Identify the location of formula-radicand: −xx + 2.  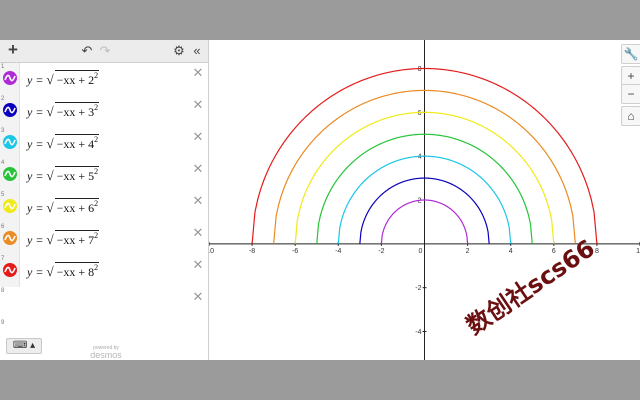
(75, 80).